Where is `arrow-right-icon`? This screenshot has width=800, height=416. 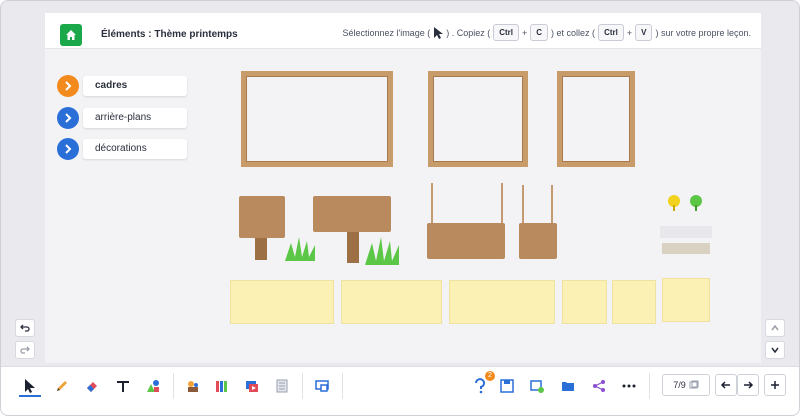 arrow-right-icon is located at coordinates (749, 385).